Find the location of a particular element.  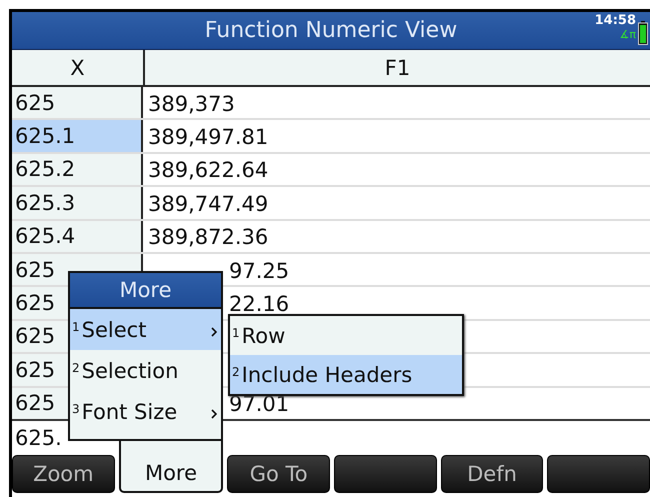

table-cell: 389,622.64 is located at coordinates (208, 170).